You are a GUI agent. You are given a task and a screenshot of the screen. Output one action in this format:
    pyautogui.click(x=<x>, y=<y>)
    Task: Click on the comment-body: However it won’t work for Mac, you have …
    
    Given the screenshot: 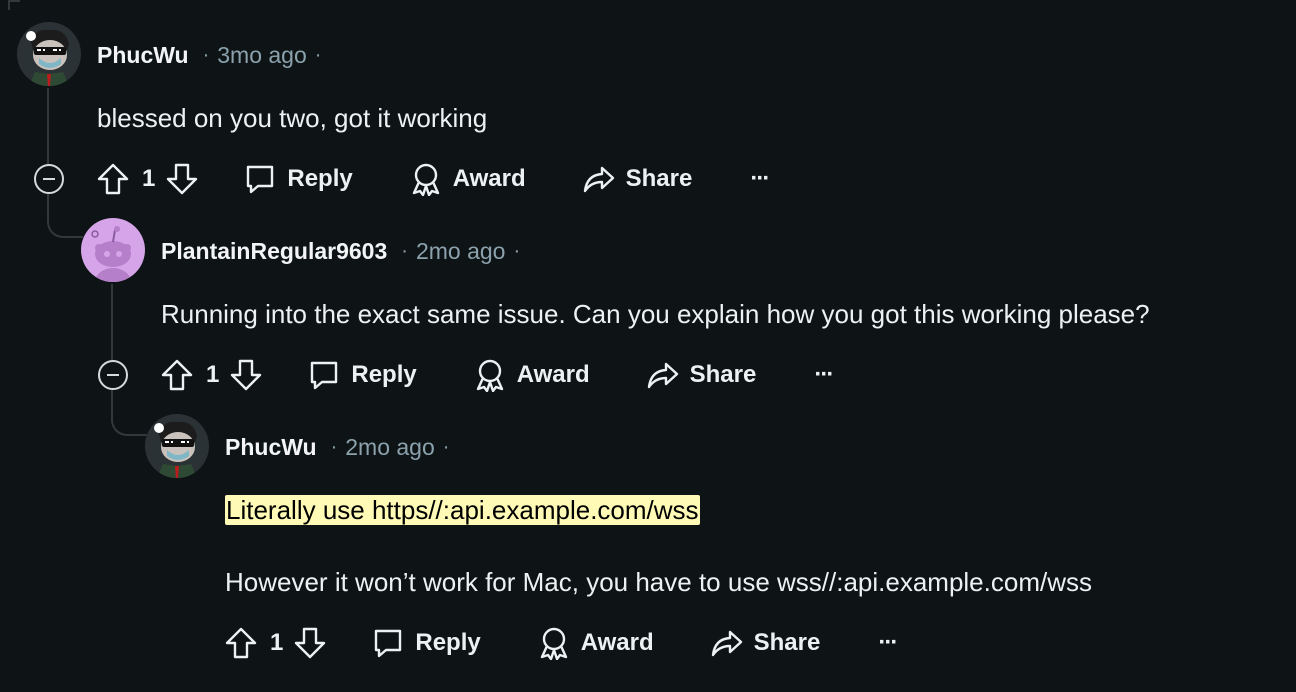 What is the action you would take?
    pyautogui.click(x=658, y=582)
    